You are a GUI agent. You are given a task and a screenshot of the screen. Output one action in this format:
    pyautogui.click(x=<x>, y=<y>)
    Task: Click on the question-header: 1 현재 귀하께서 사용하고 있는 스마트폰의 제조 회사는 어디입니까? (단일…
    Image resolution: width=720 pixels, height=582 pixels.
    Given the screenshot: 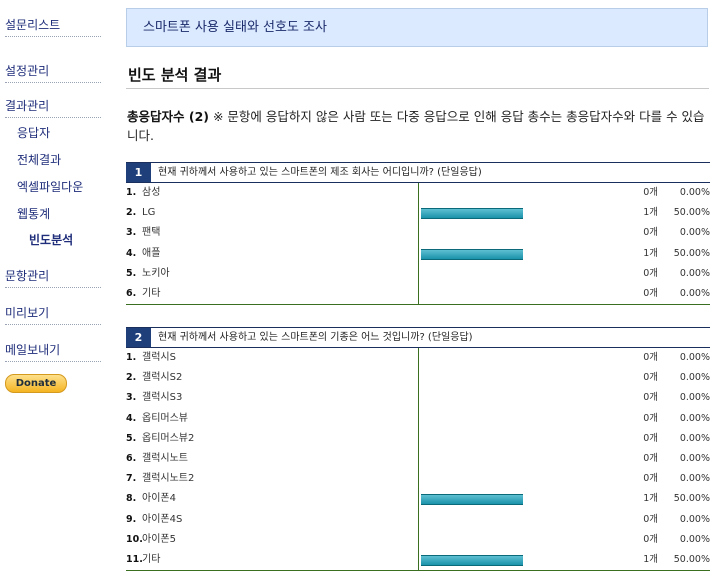 What is the action you would take?
    pyautogui.click(x=418, y=172)
    